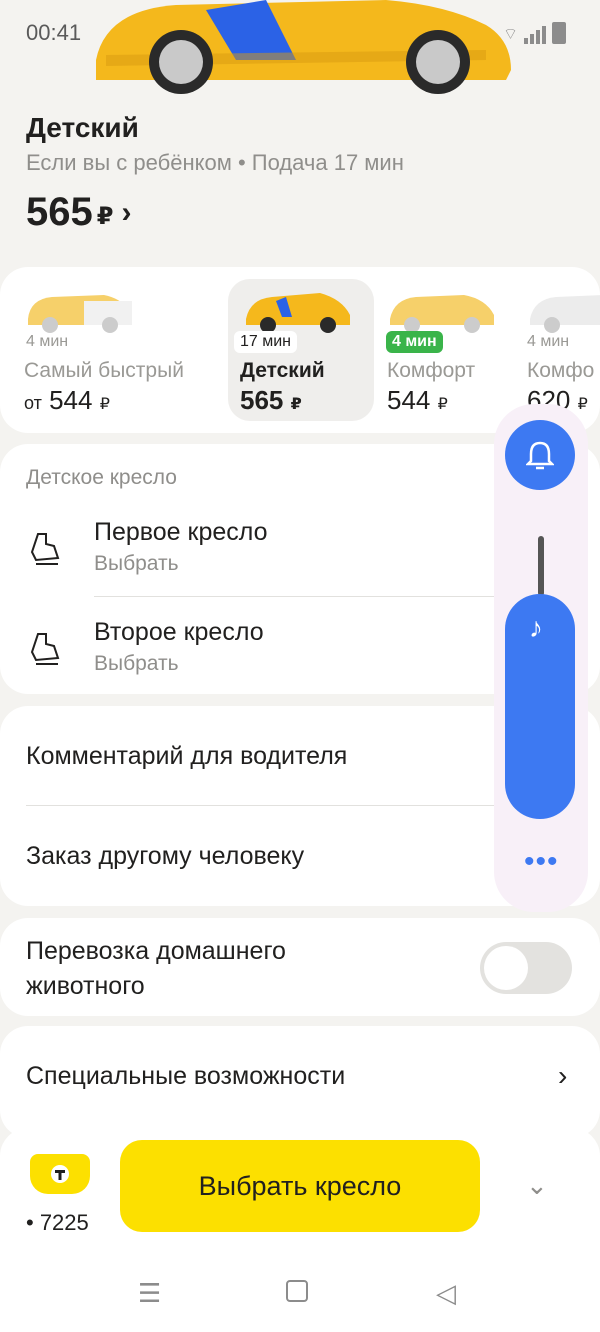  I want to click on tariff-card-fastest: 4 мин Самый быстрый от 544 ₽, so click(98, 350).